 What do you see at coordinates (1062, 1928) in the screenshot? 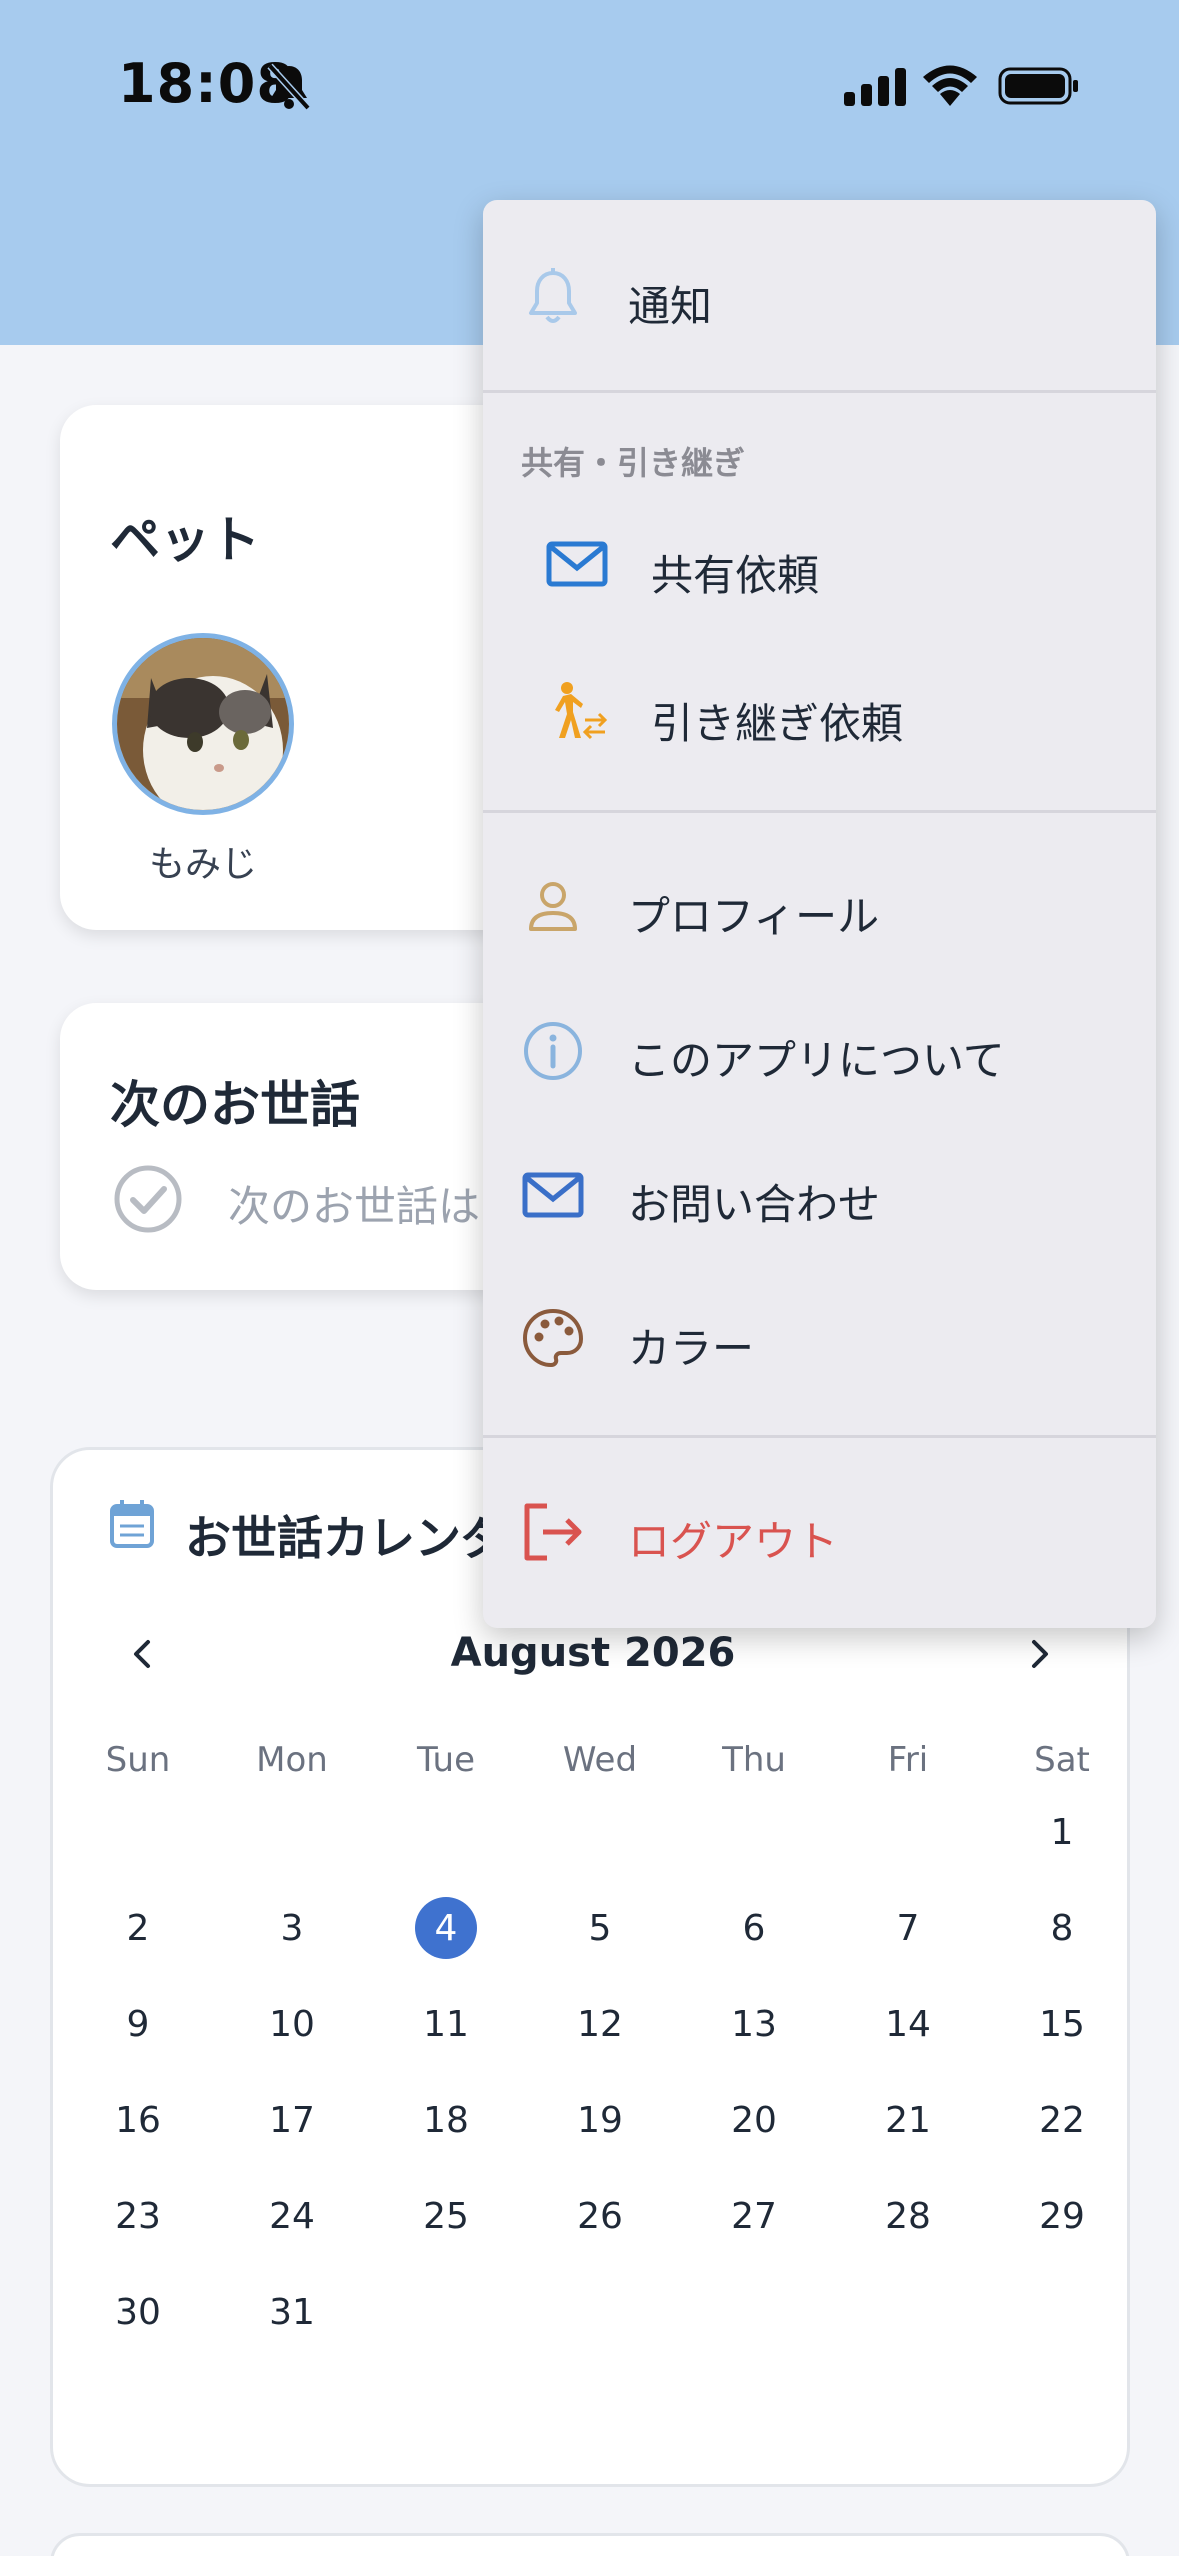
I see `calendar-day: 8` at bounding box center [1062, 1928].